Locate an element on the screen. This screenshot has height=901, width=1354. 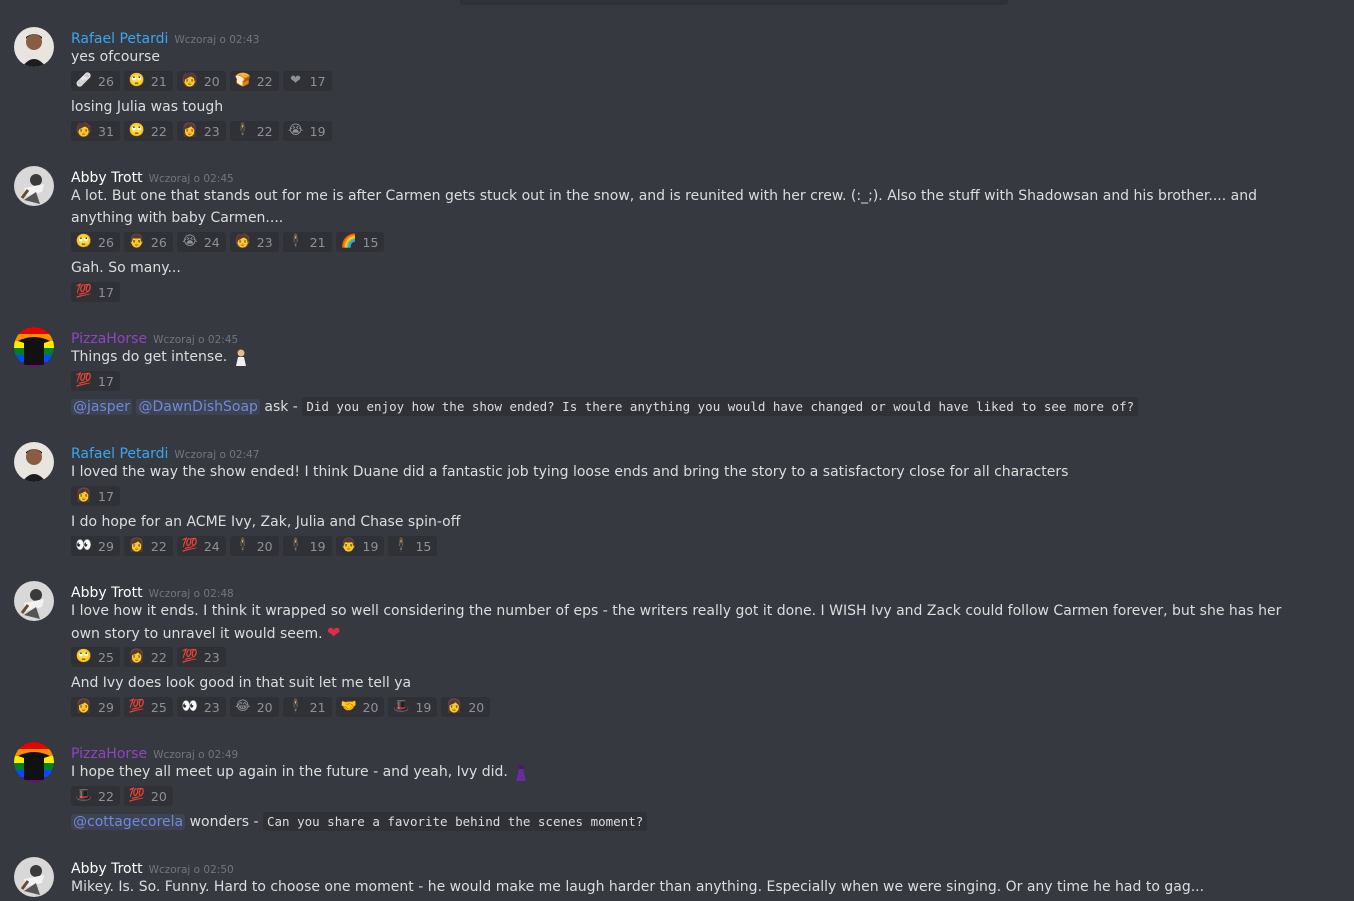
reaction-bar: 💯 17 is located at coordinates (95, 381).